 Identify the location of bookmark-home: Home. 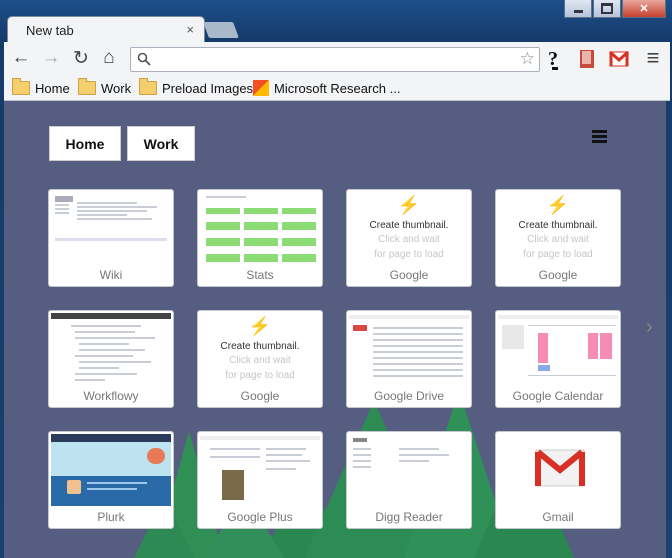
(41, 87).